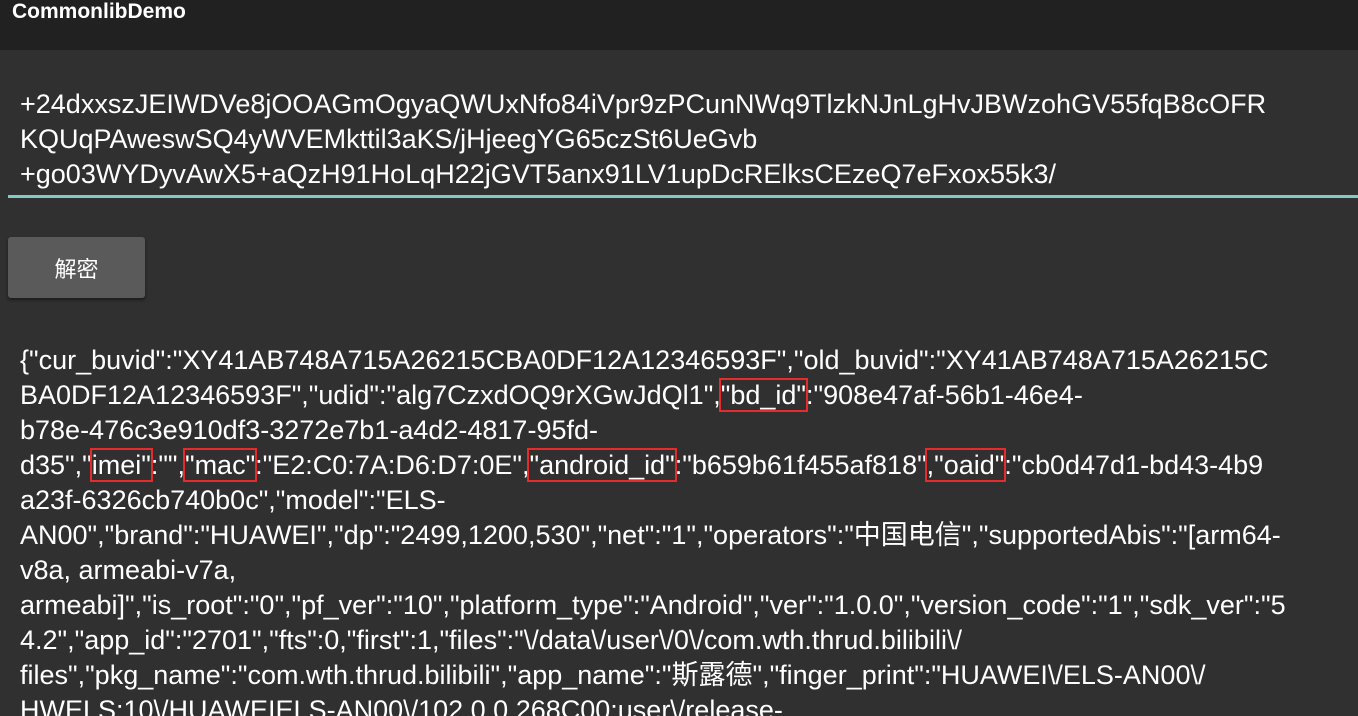 The width and height of the screenshot is (1358, 716). Describe the element at coordinates (167, 465) in the screenshot. I see `result-segment: :"",` at that location.